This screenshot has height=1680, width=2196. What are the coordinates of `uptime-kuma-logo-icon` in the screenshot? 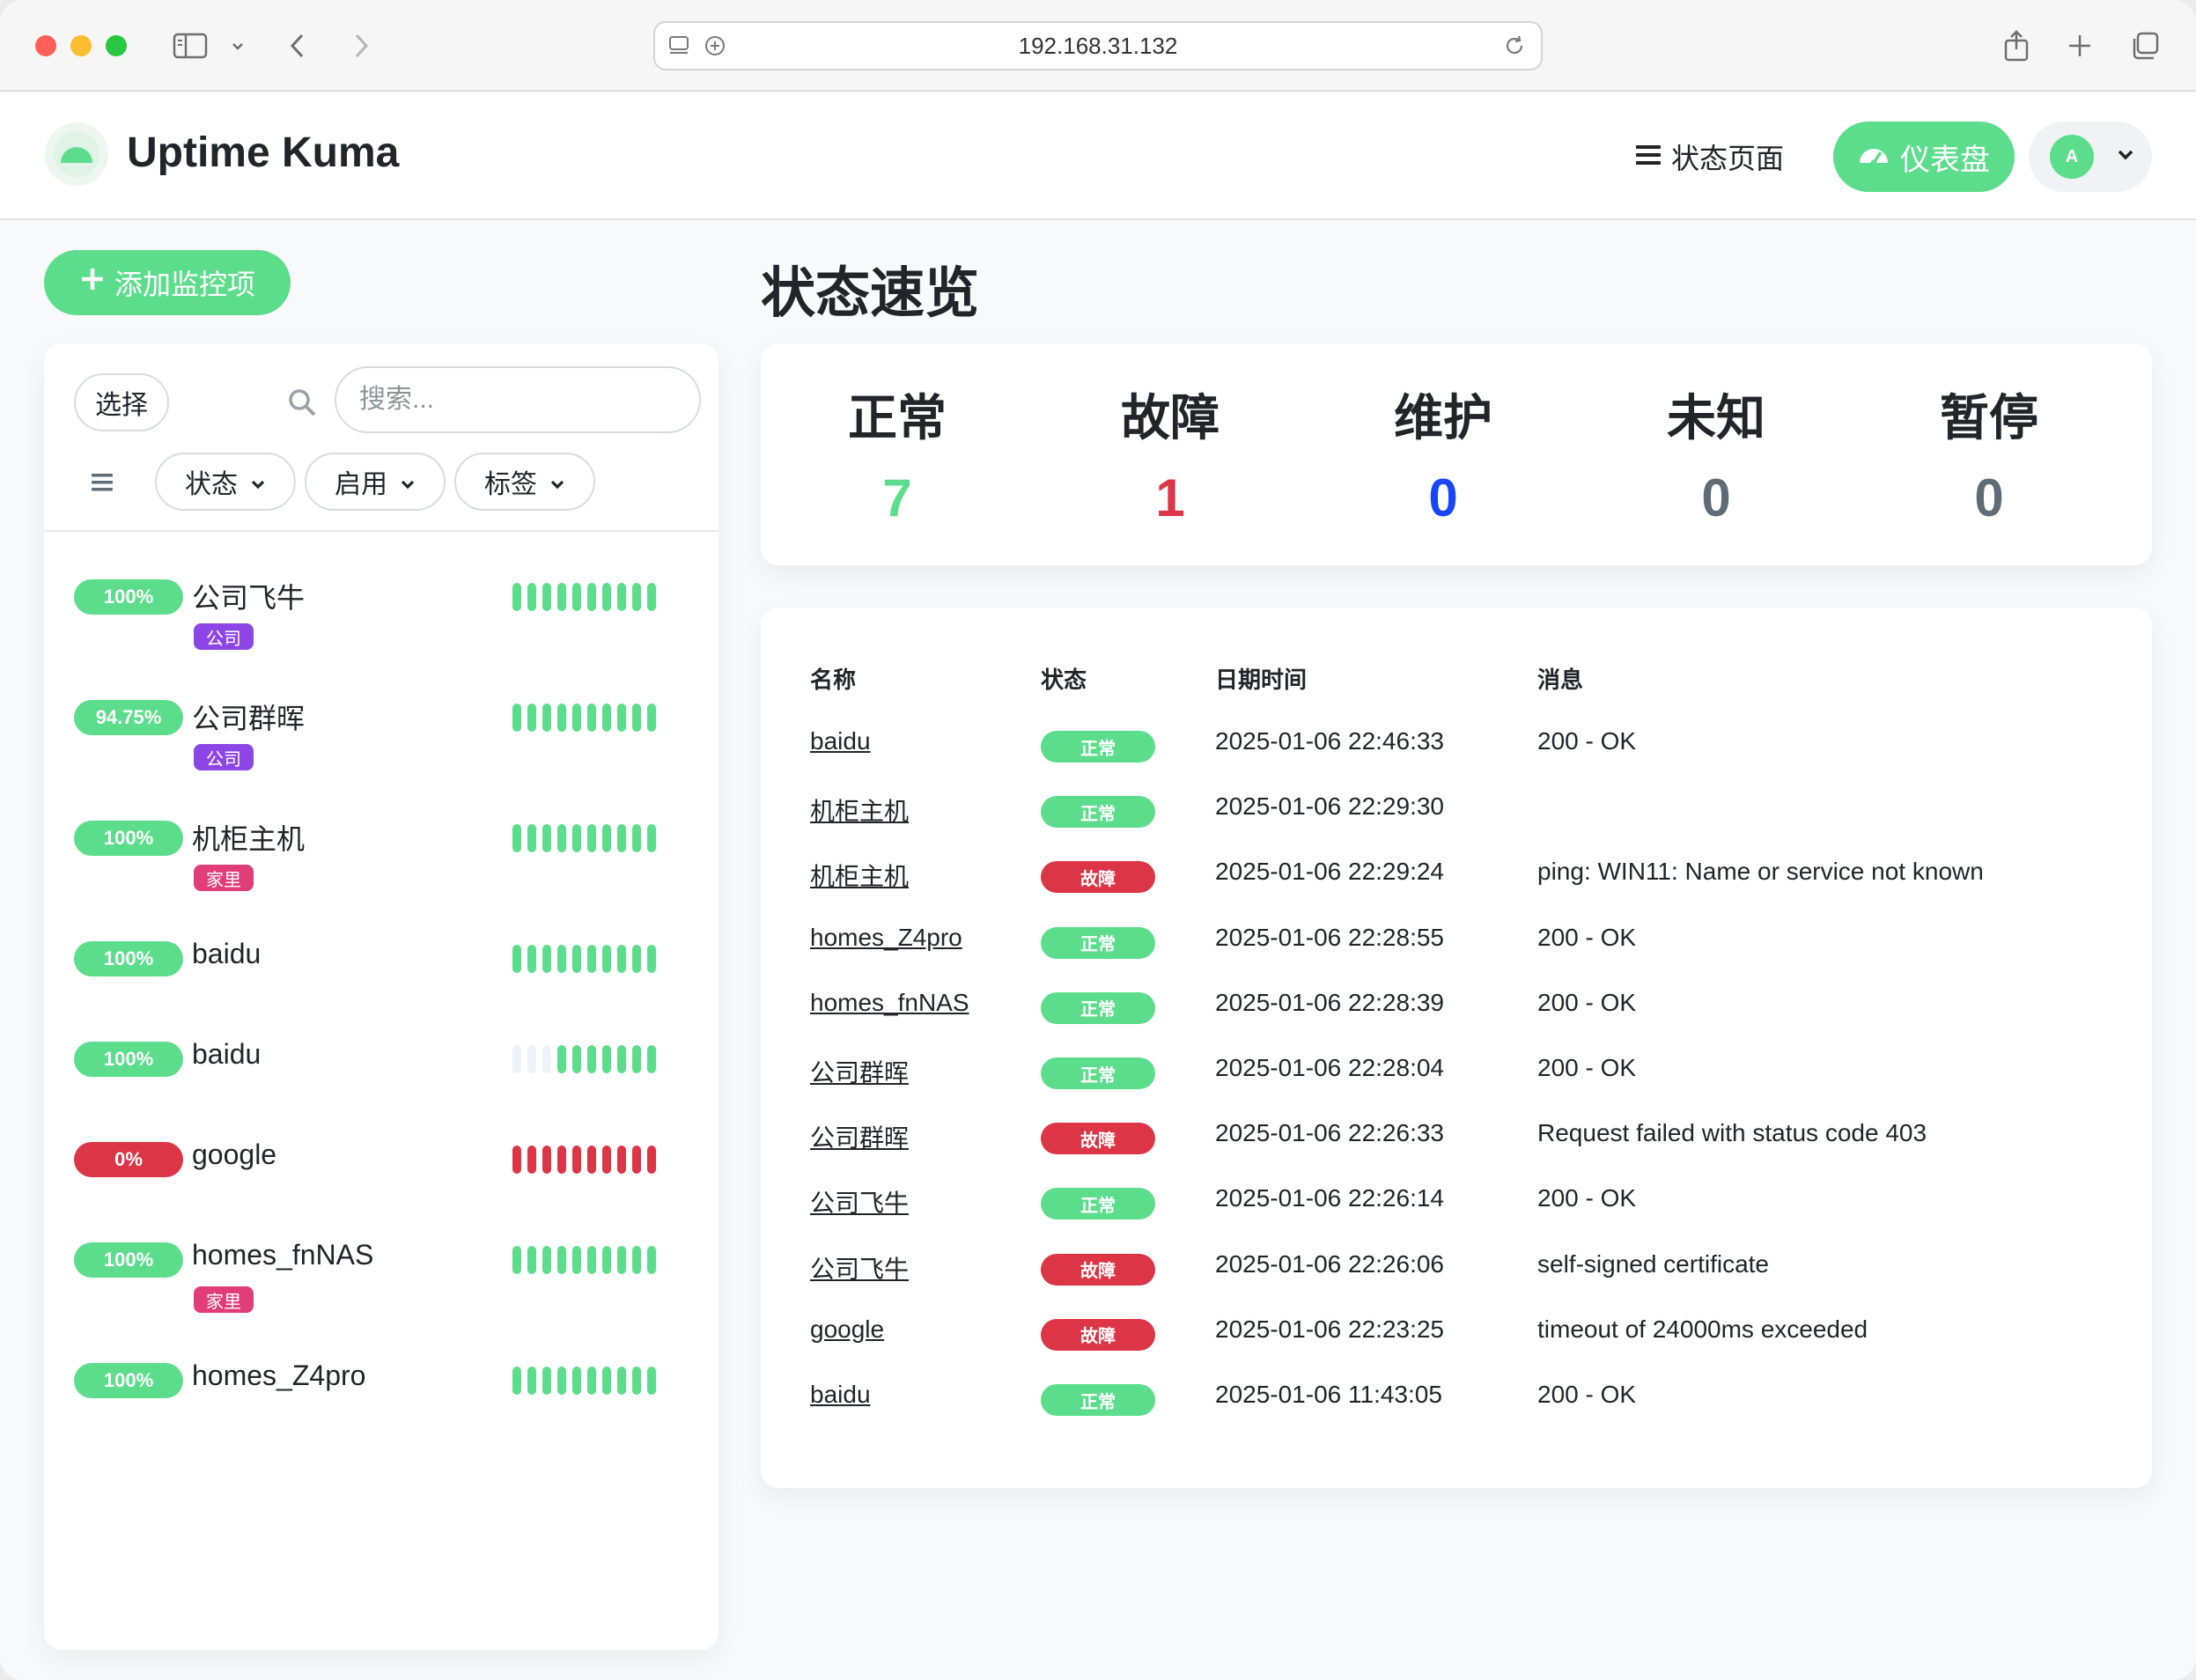 It's located at (76, 154).